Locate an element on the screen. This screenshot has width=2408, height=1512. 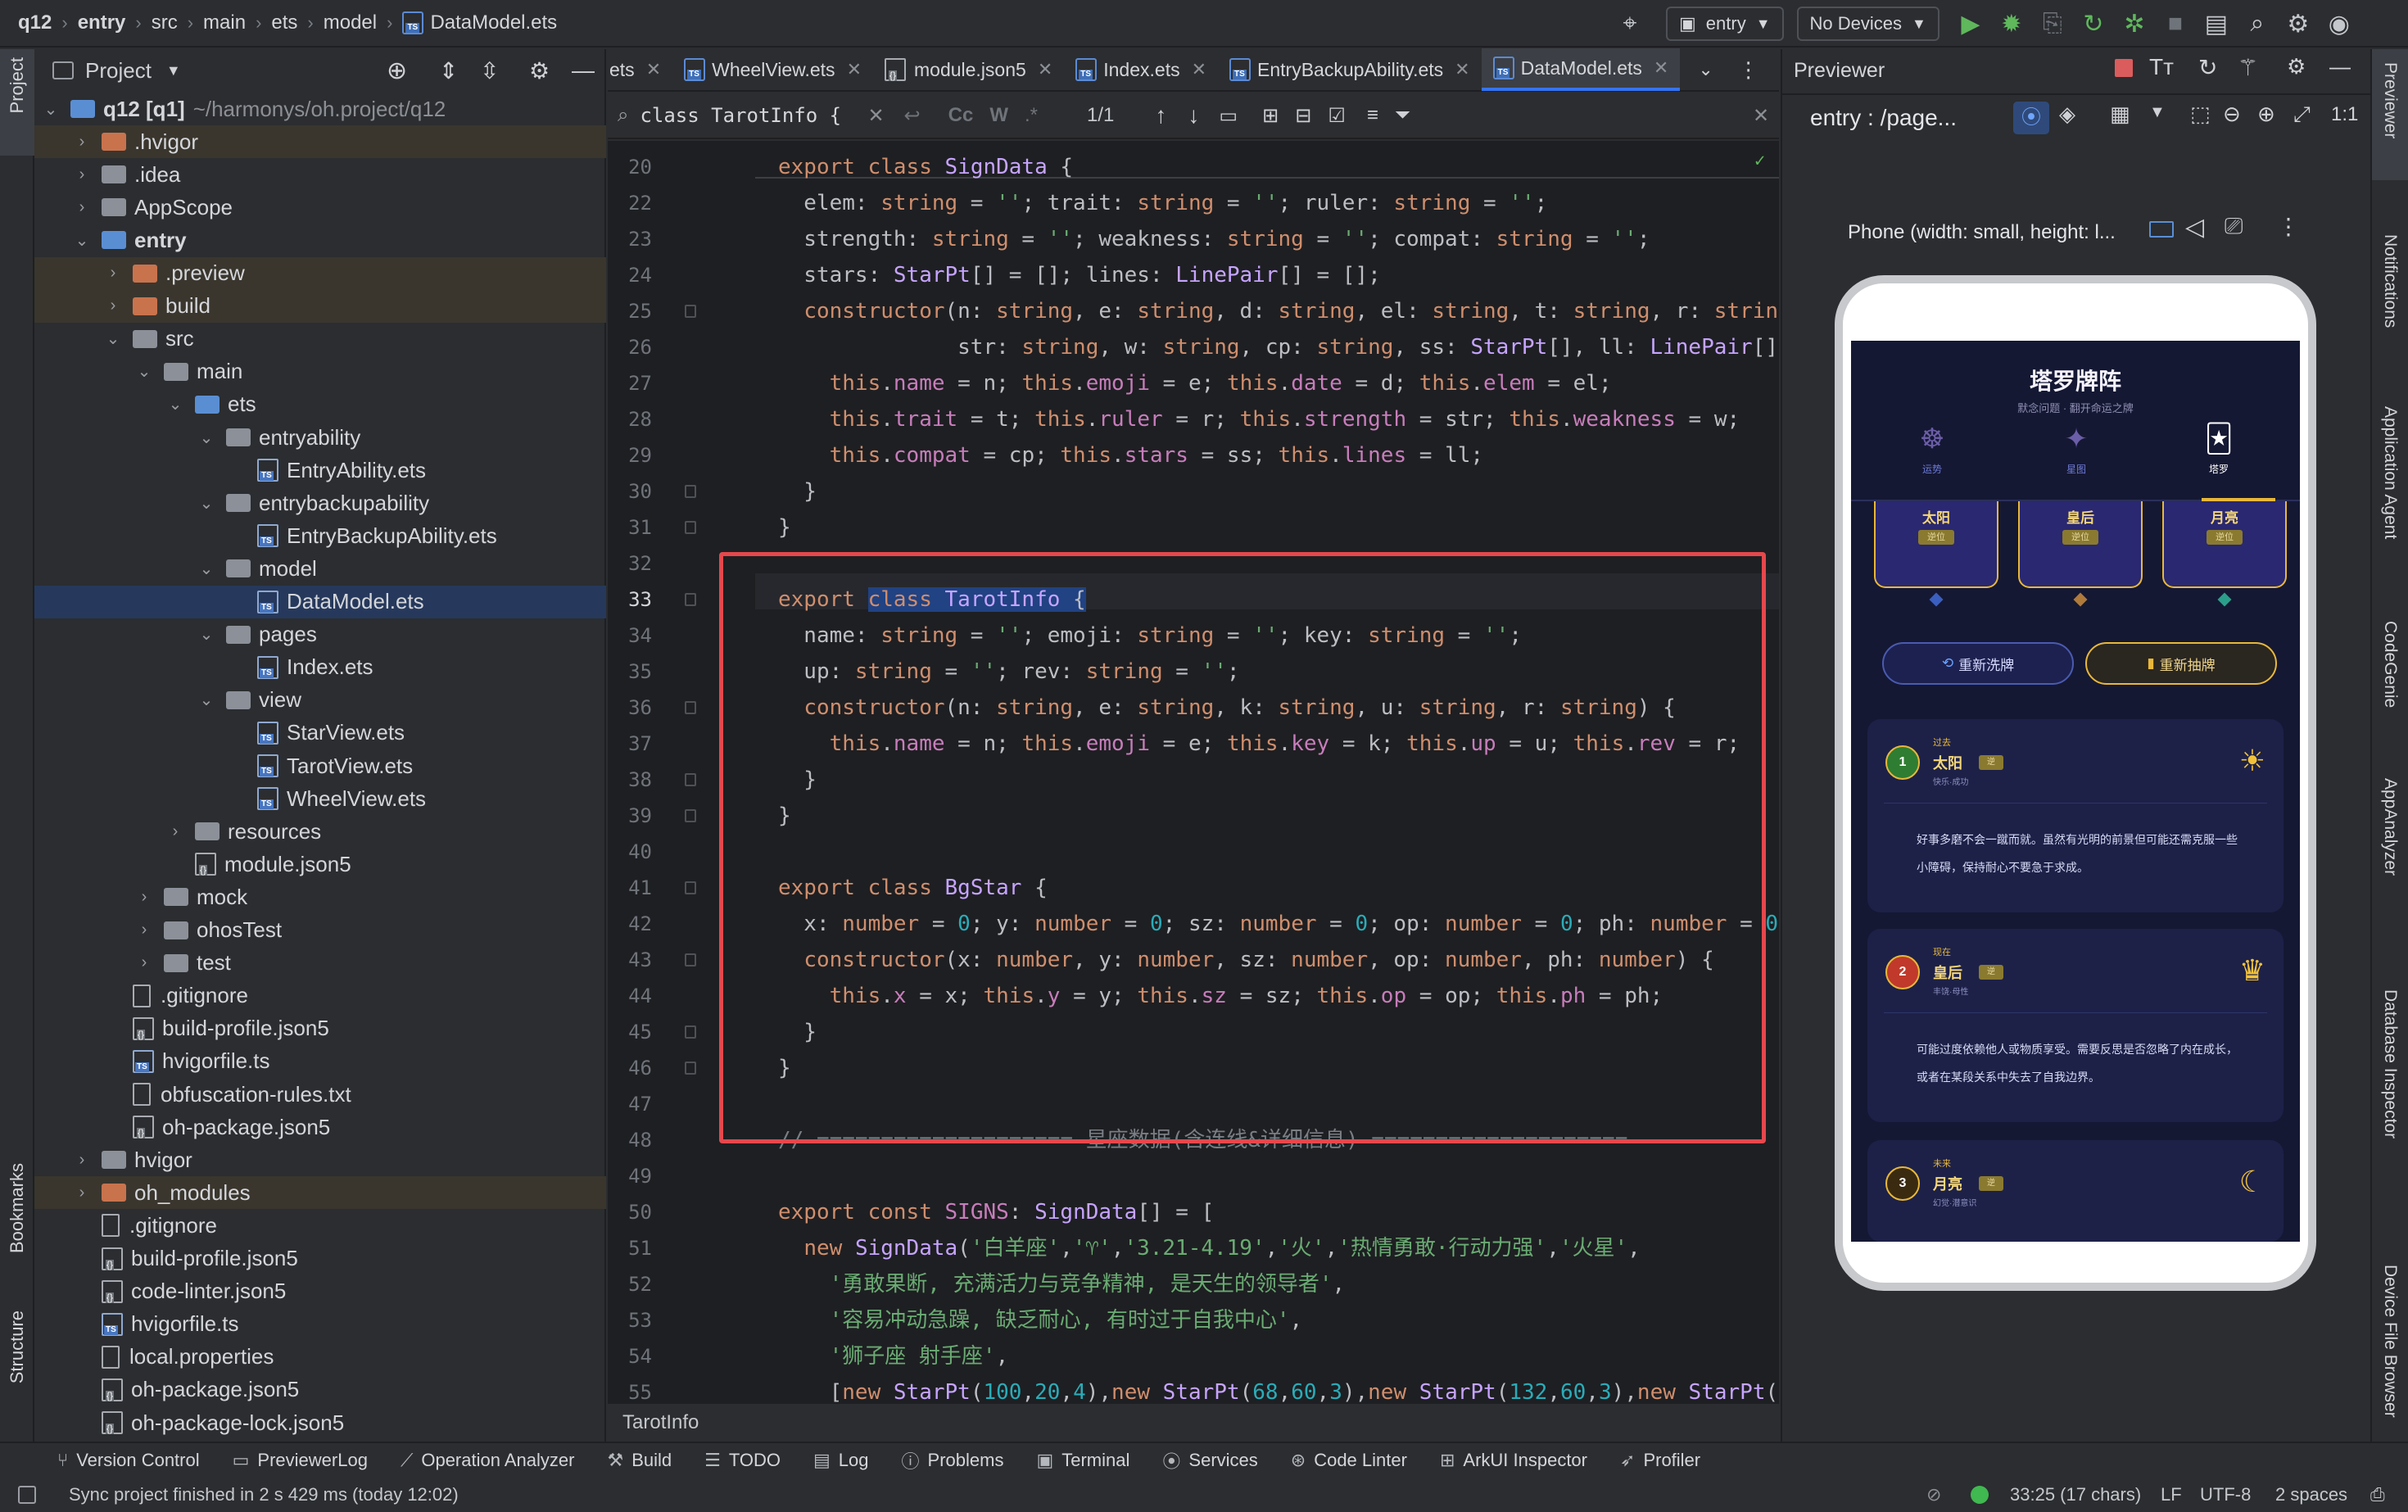
app-nav-item: ✦ 星图 is located at coordinates (2076, 450).